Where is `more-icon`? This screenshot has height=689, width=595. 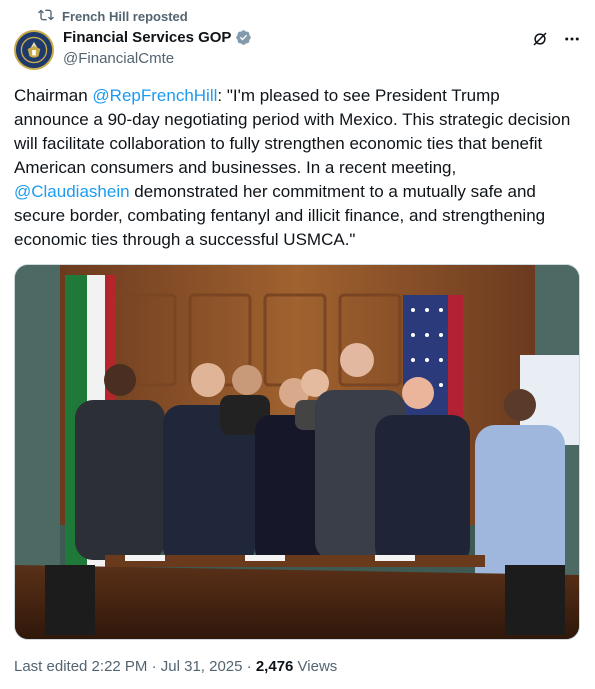 more-icon is located at coordinates (572, 39).